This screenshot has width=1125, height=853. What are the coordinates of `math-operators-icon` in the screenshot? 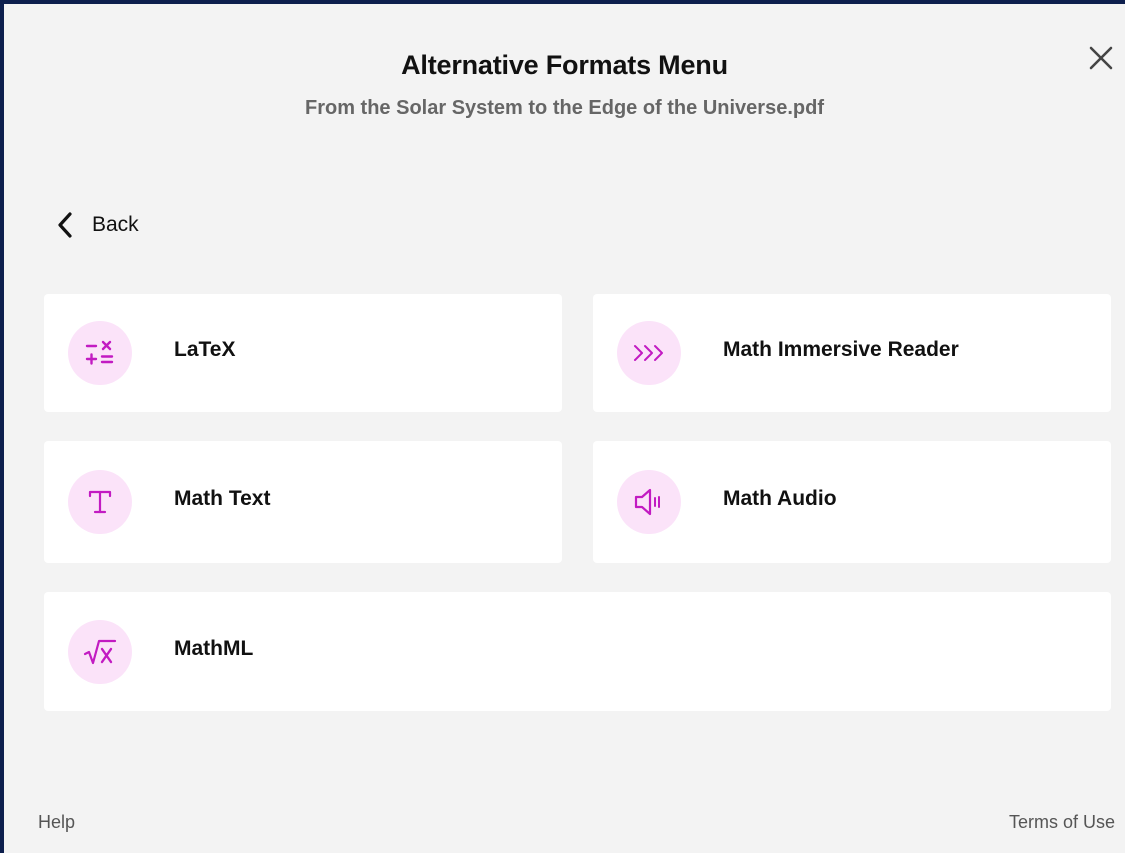 It's located at (99, 352).